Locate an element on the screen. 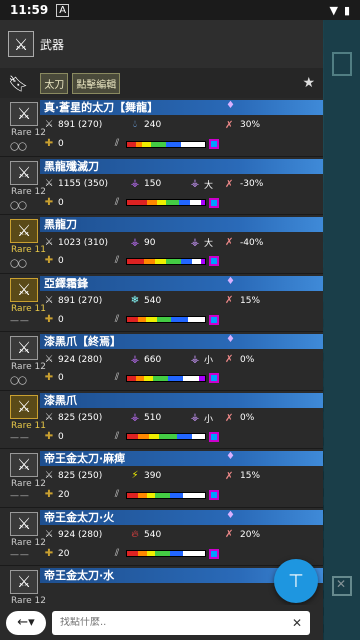 The height and width of the screenshot is (640, 360). weapon-name: 真·蒼星的太刀【舞龍】 is located at coordinates (181, 107).